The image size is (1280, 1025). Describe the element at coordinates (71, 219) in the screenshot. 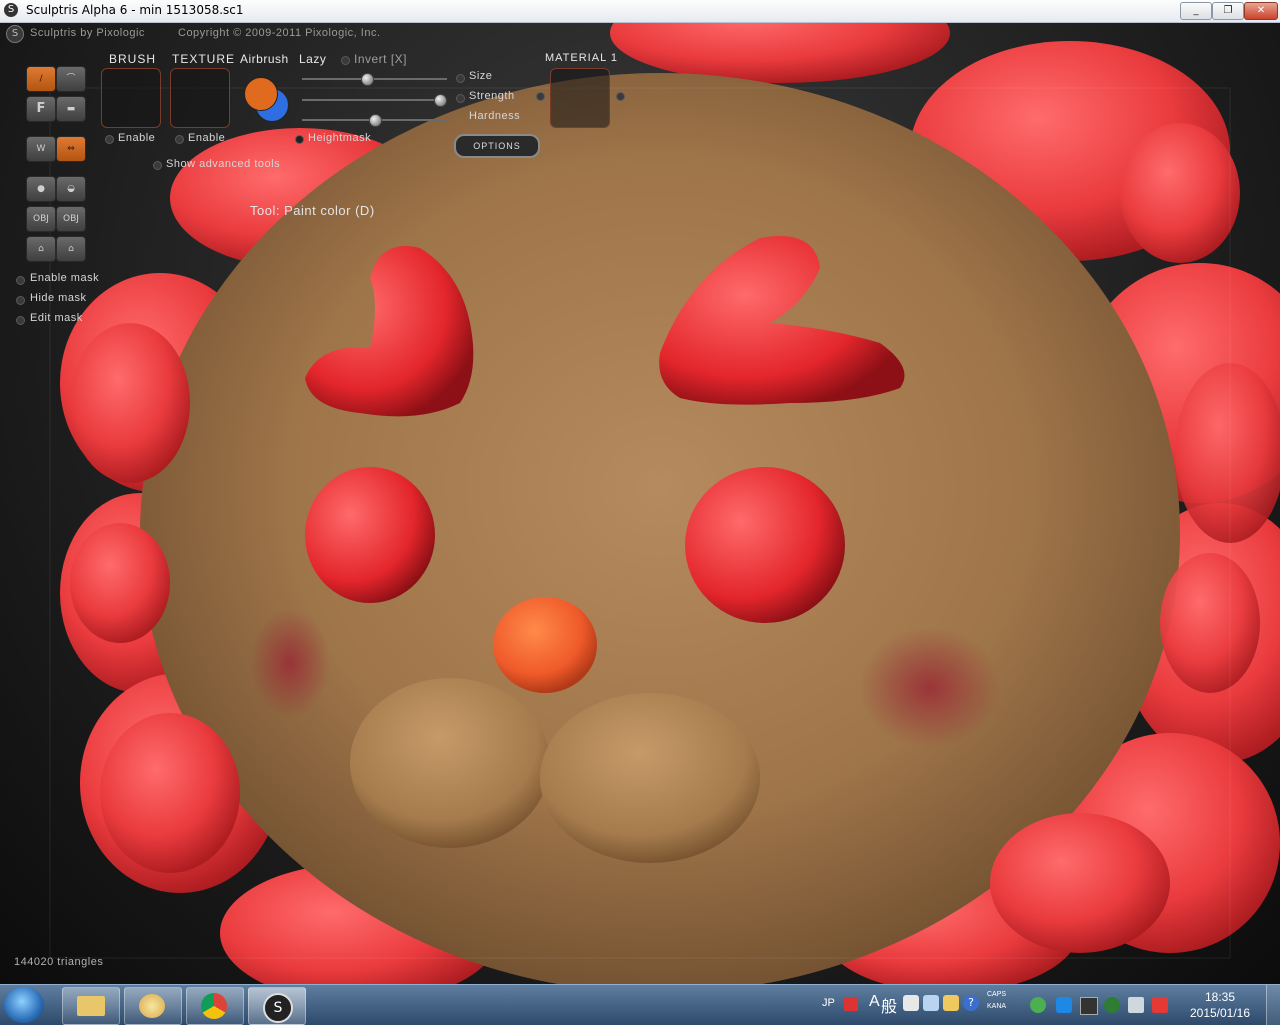

I see `export-obj-button: OBJ` at that location.